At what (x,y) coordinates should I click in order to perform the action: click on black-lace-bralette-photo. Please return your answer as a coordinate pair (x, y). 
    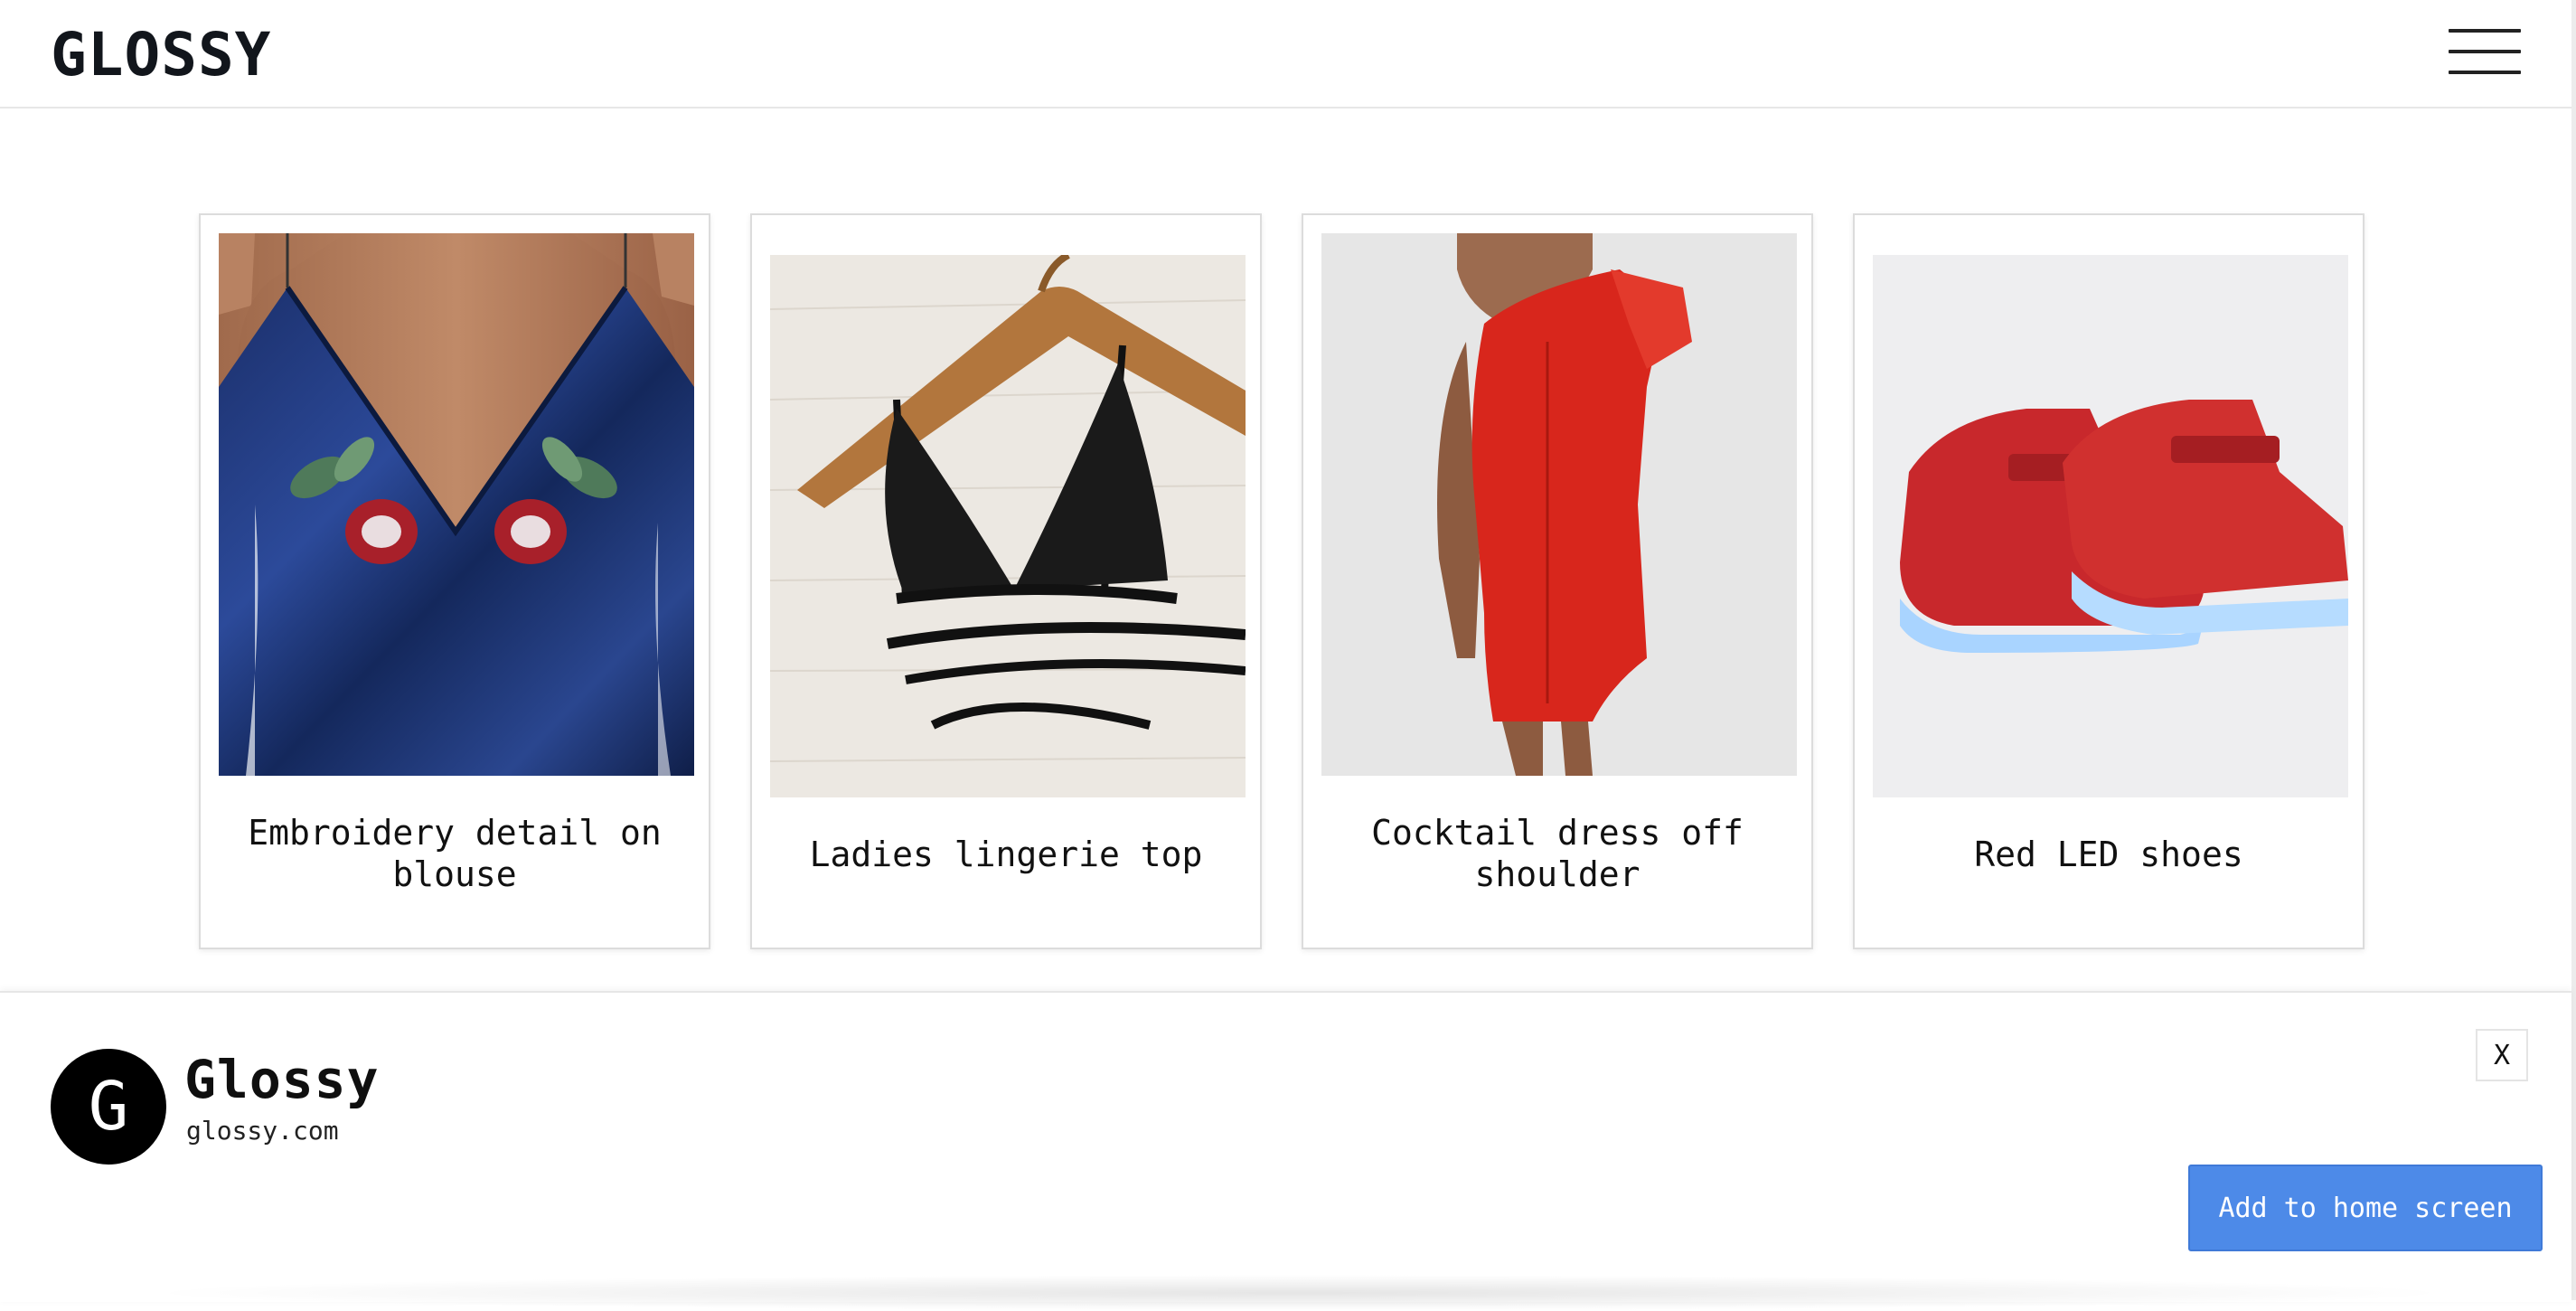
    Looking at the image, I should click on (1008, 526).